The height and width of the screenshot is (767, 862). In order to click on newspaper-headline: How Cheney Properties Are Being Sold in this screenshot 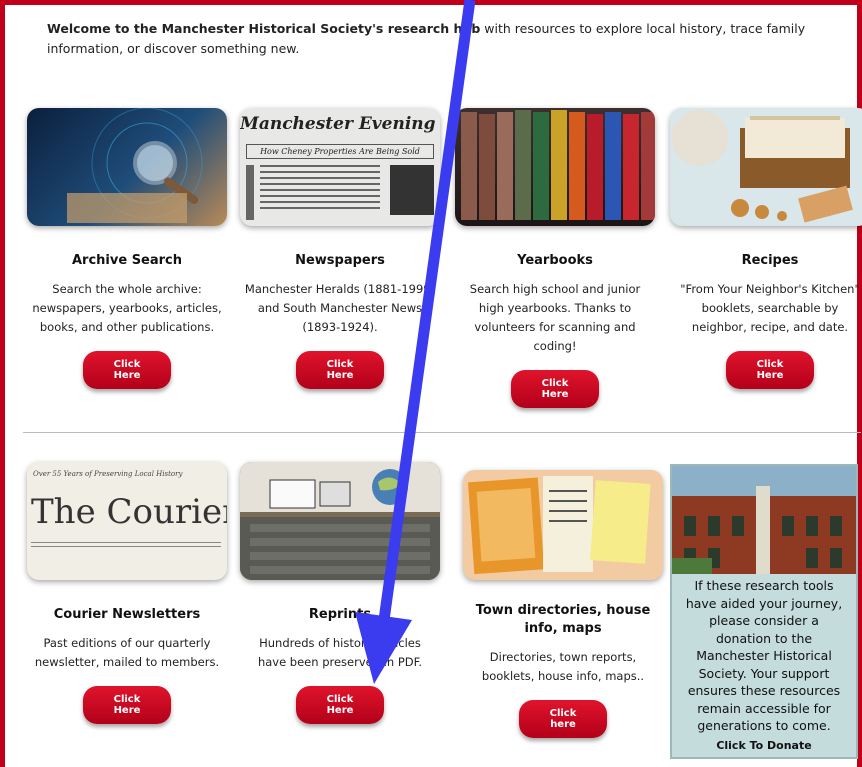, I will do `click(340, 151)`.